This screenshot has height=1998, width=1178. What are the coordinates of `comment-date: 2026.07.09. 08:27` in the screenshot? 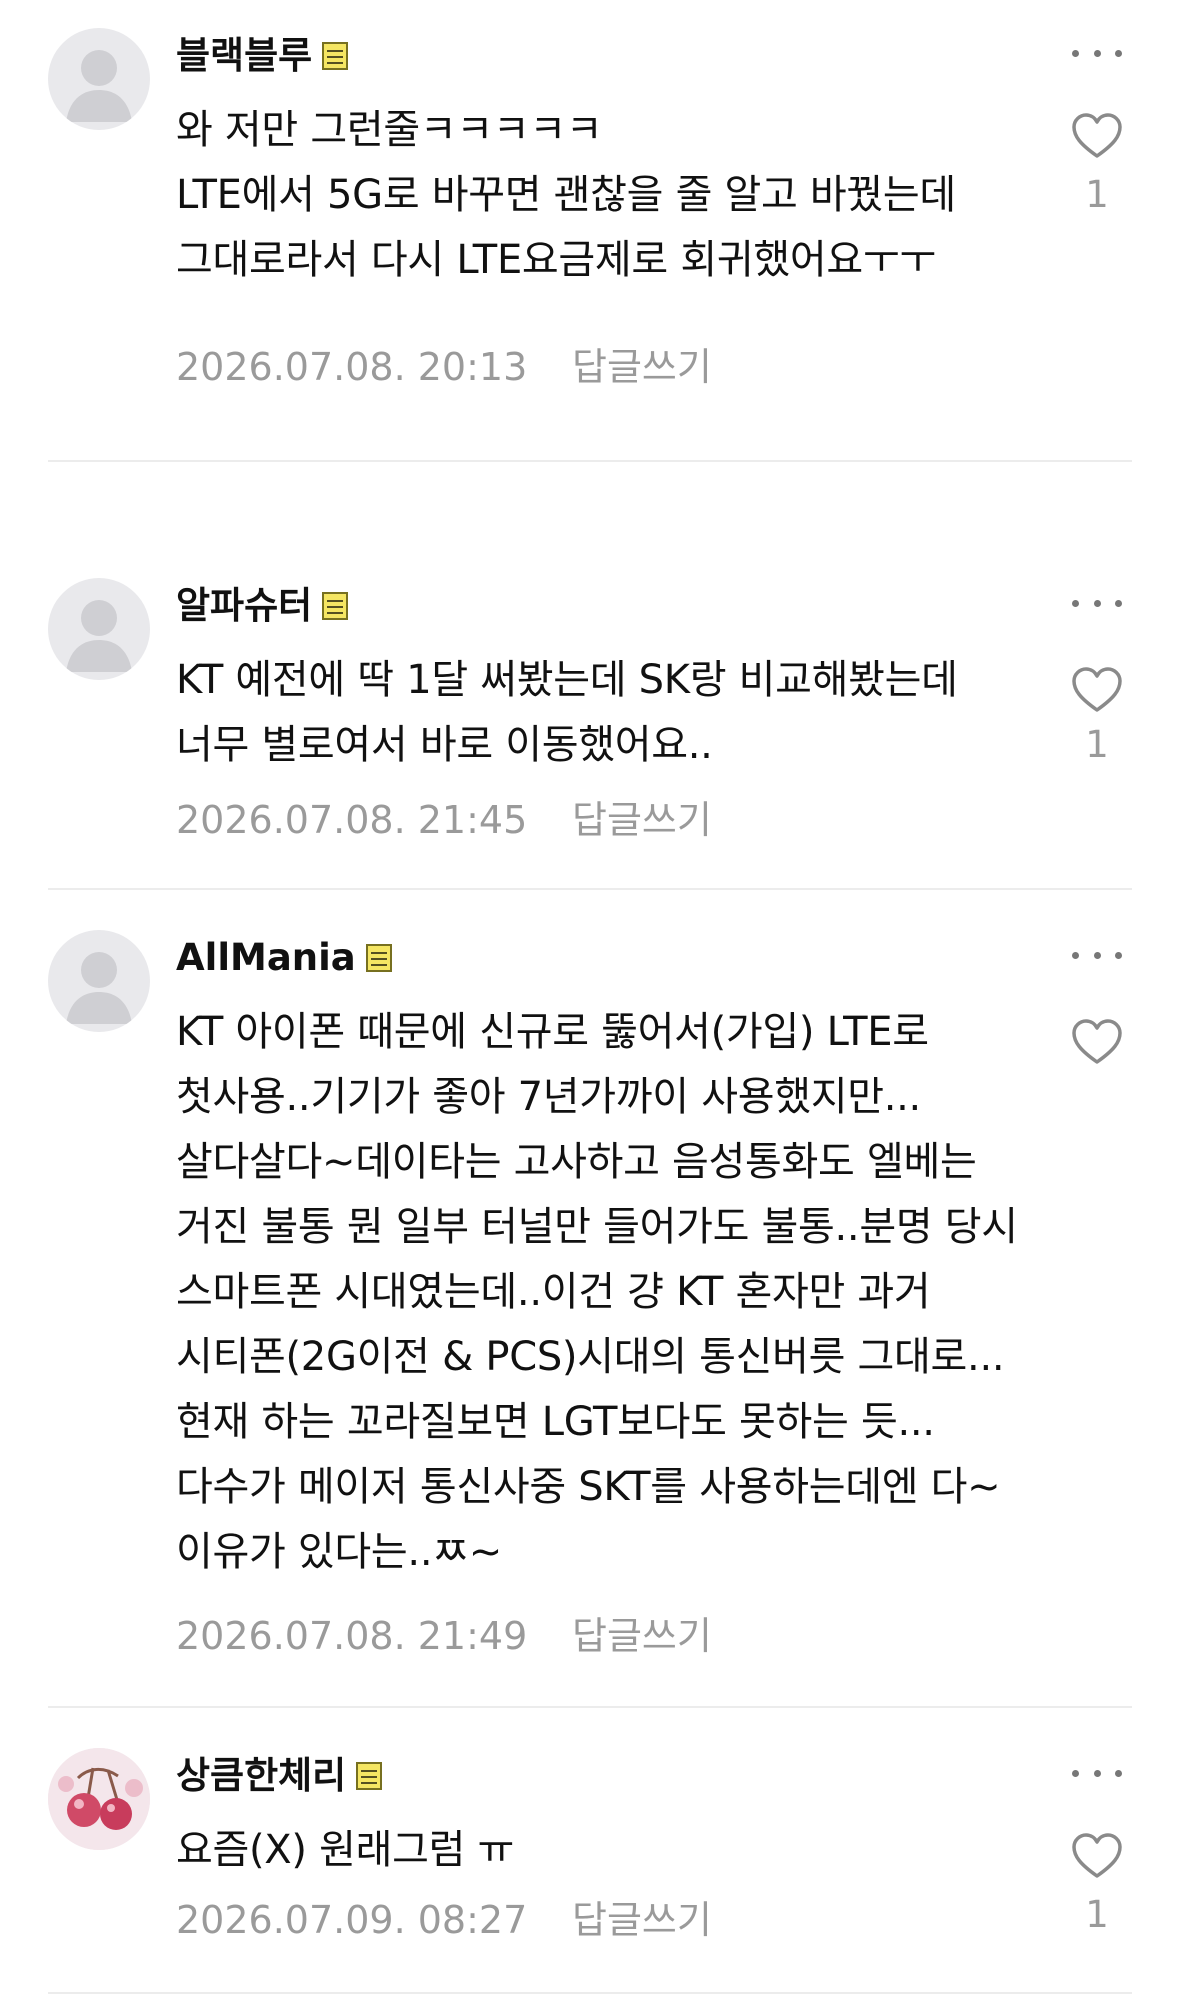 It's located at (352, 1920).